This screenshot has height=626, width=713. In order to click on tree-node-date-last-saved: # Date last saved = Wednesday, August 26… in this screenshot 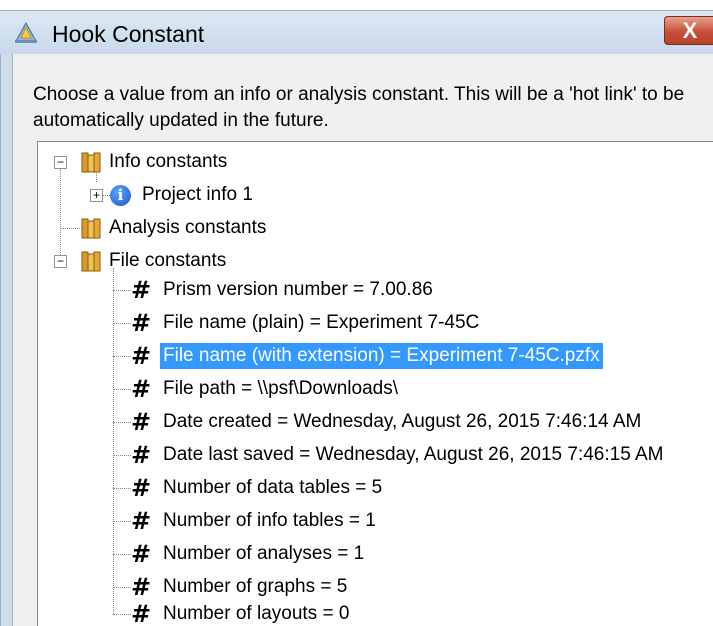, I will do `click(398, 455)`.